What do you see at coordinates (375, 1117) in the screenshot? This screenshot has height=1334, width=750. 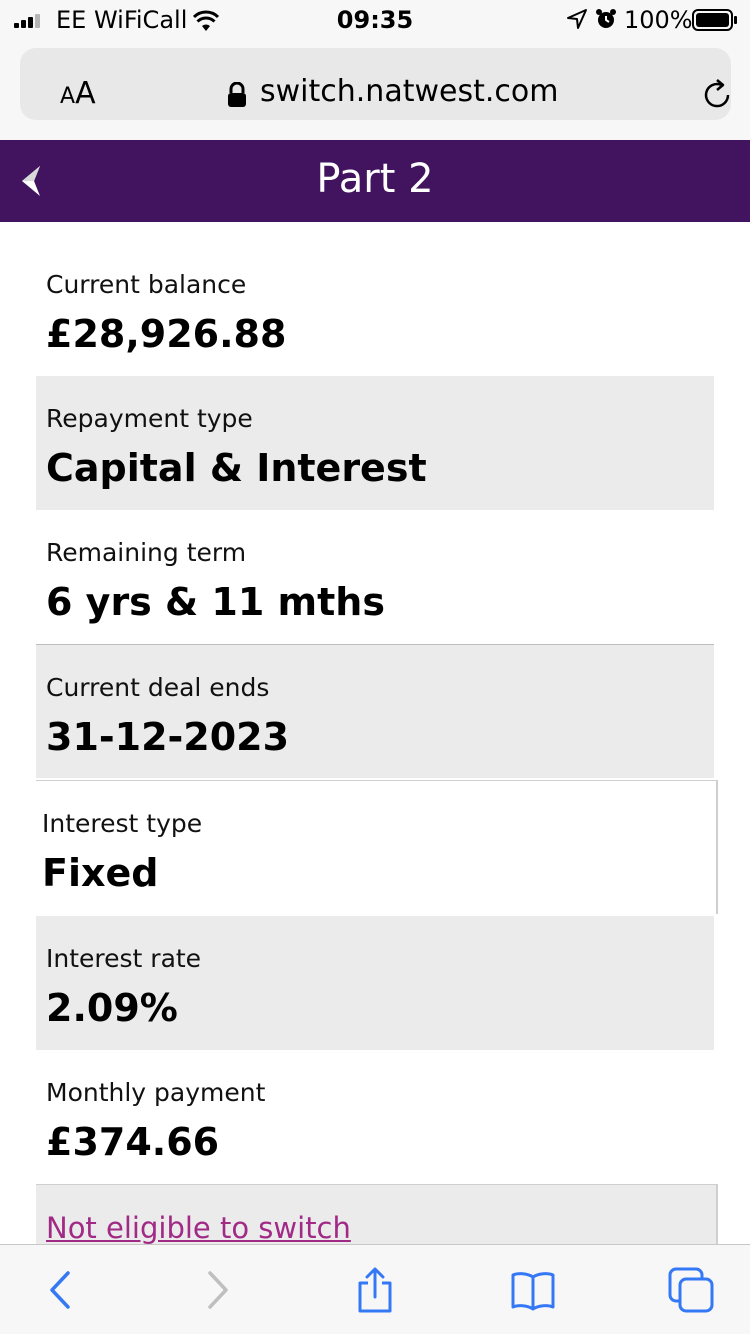 I see `detail-row-monthly-payment: Monthly payment £374.66` at bounding box center [375, 1117].